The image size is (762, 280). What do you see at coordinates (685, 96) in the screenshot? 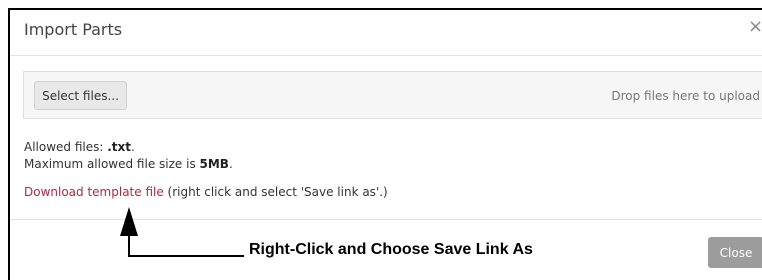
I see `drop-hint-text: Drop files here to upload` at bounding box center [685, 96].